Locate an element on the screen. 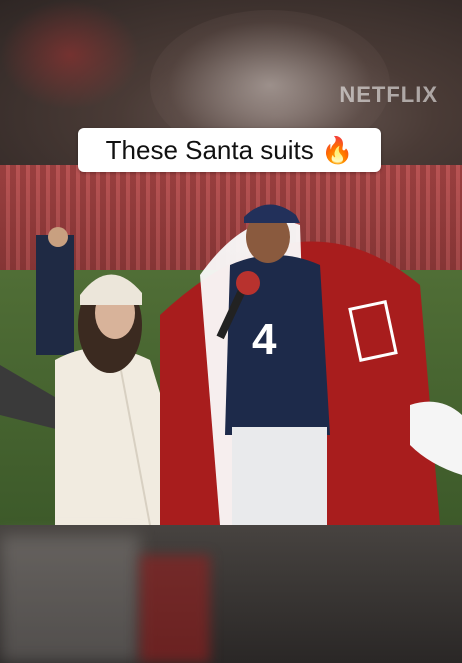  caption-text: These Santa suits 🔥 is located at coordinates (229, 149).